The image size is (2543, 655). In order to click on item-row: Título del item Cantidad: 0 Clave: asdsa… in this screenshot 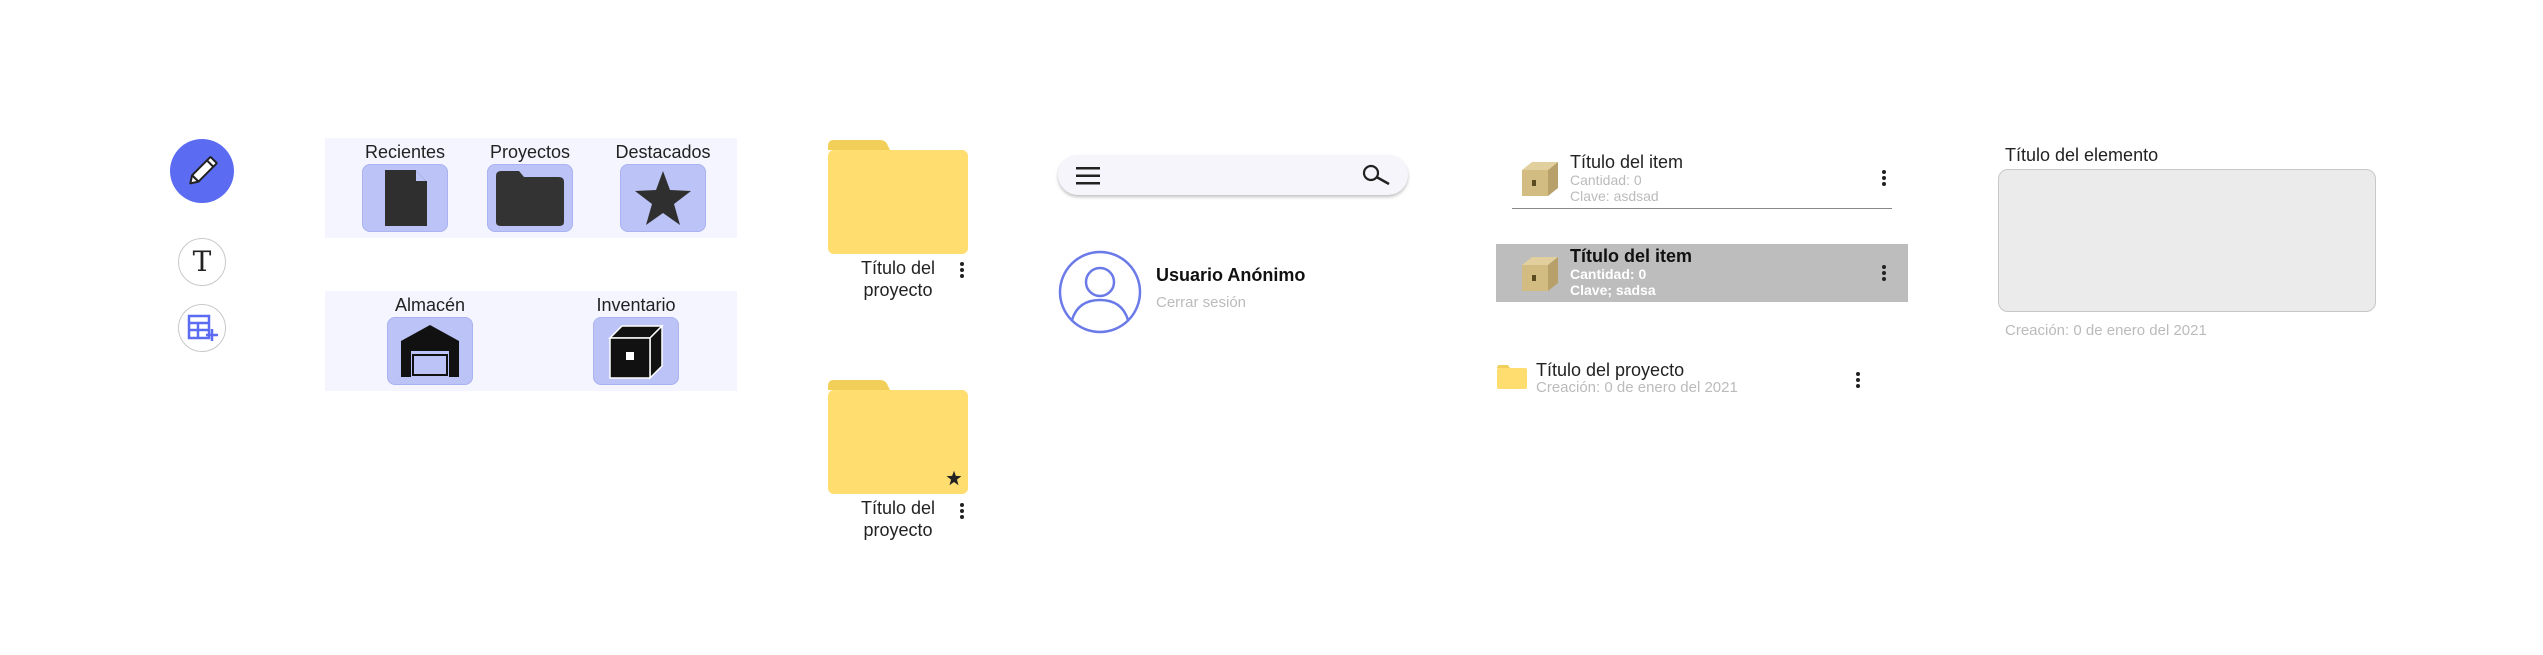, I will do `click(1702, 178)`.